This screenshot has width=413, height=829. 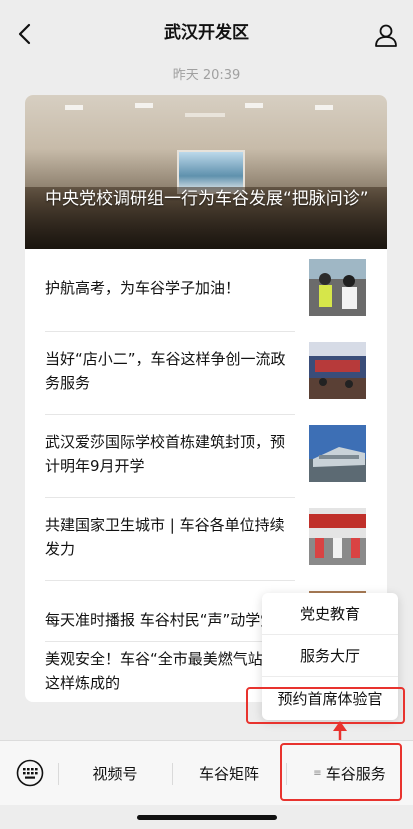 I want to click on home-indicator, so click(x=207, y=817).